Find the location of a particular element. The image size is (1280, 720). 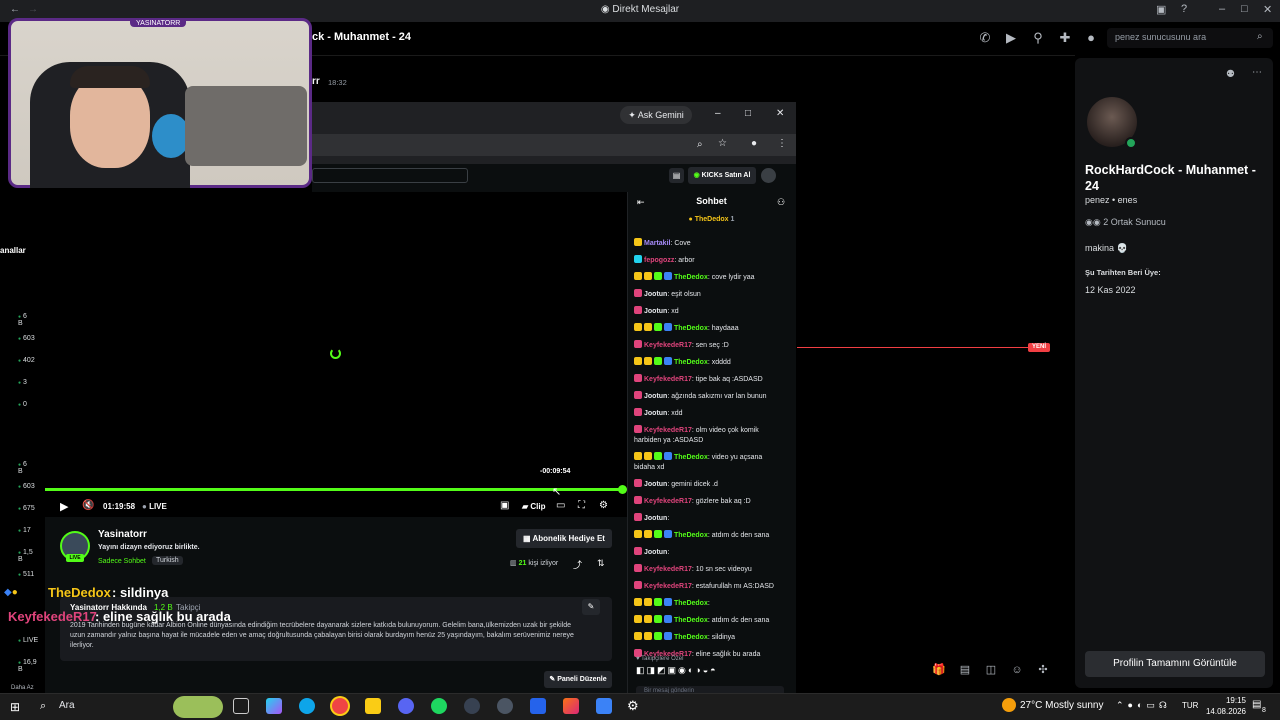

library-icon: ▤ is located at coordinates (676, 175).